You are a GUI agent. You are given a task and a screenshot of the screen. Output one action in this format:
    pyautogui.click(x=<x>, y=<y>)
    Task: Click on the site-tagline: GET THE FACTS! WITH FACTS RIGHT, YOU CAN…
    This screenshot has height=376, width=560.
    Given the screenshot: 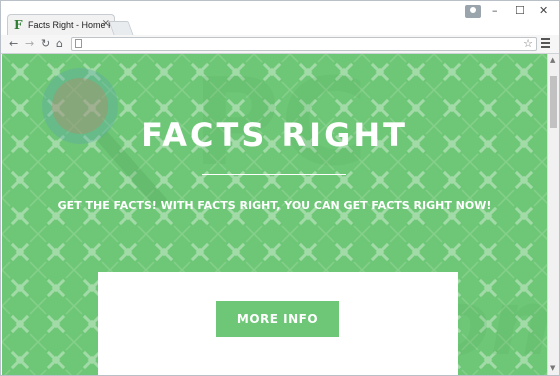 What is the action you would take?
    pyautogui.click(x=274, y=205)
    